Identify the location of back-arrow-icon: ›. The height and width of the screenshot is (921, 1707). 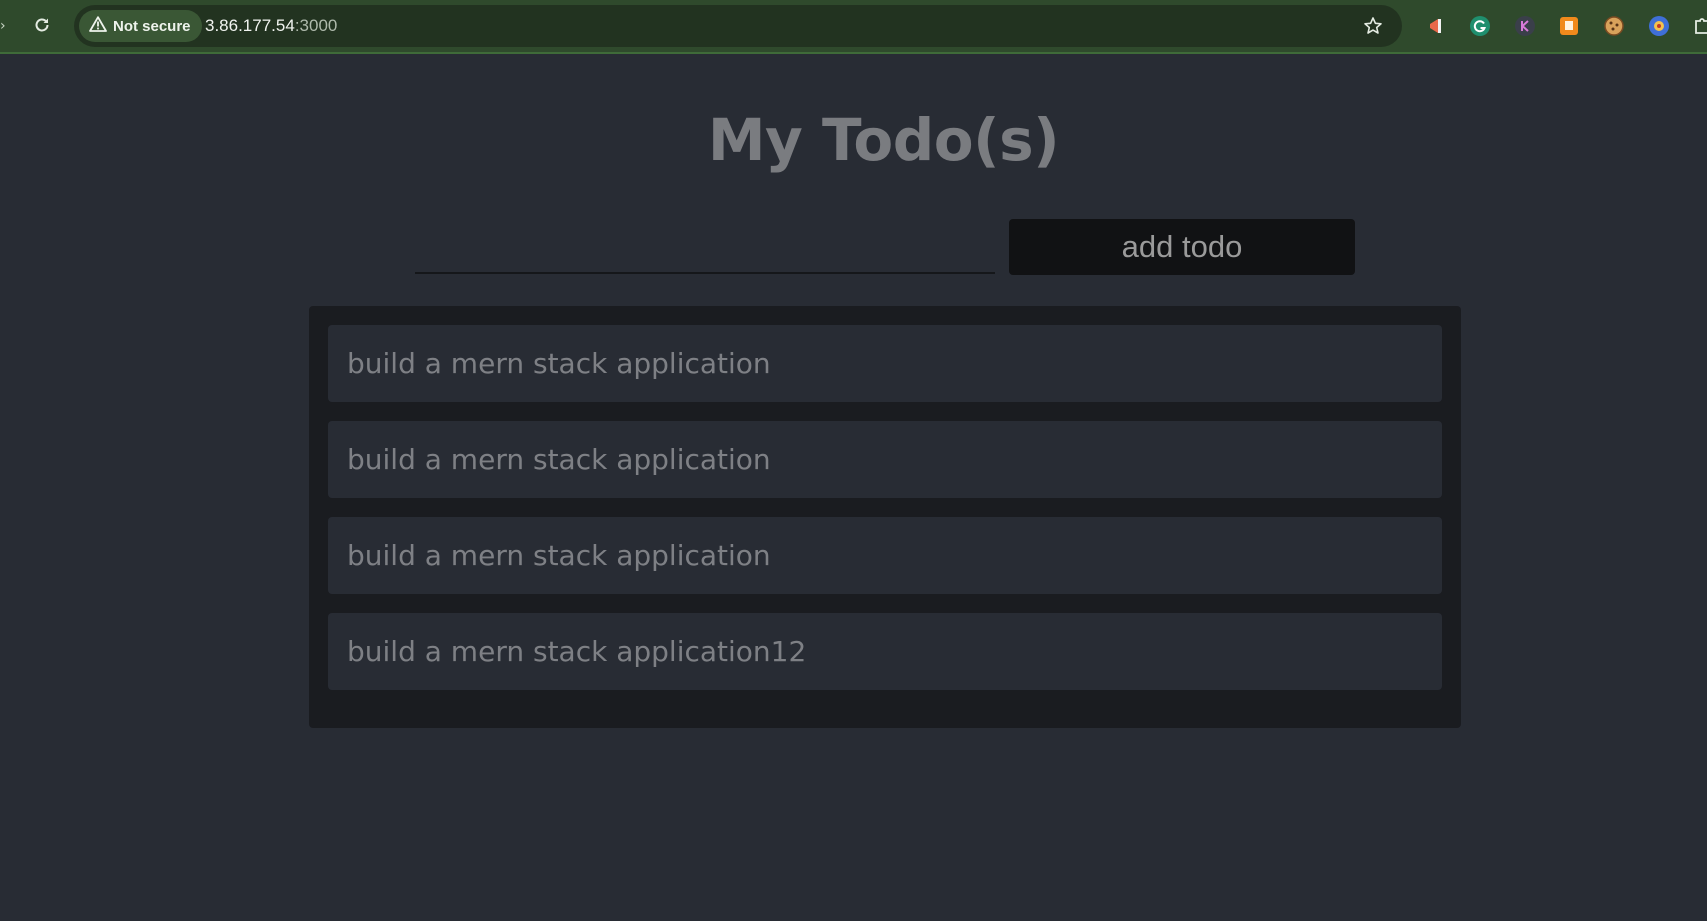
(3, 26).